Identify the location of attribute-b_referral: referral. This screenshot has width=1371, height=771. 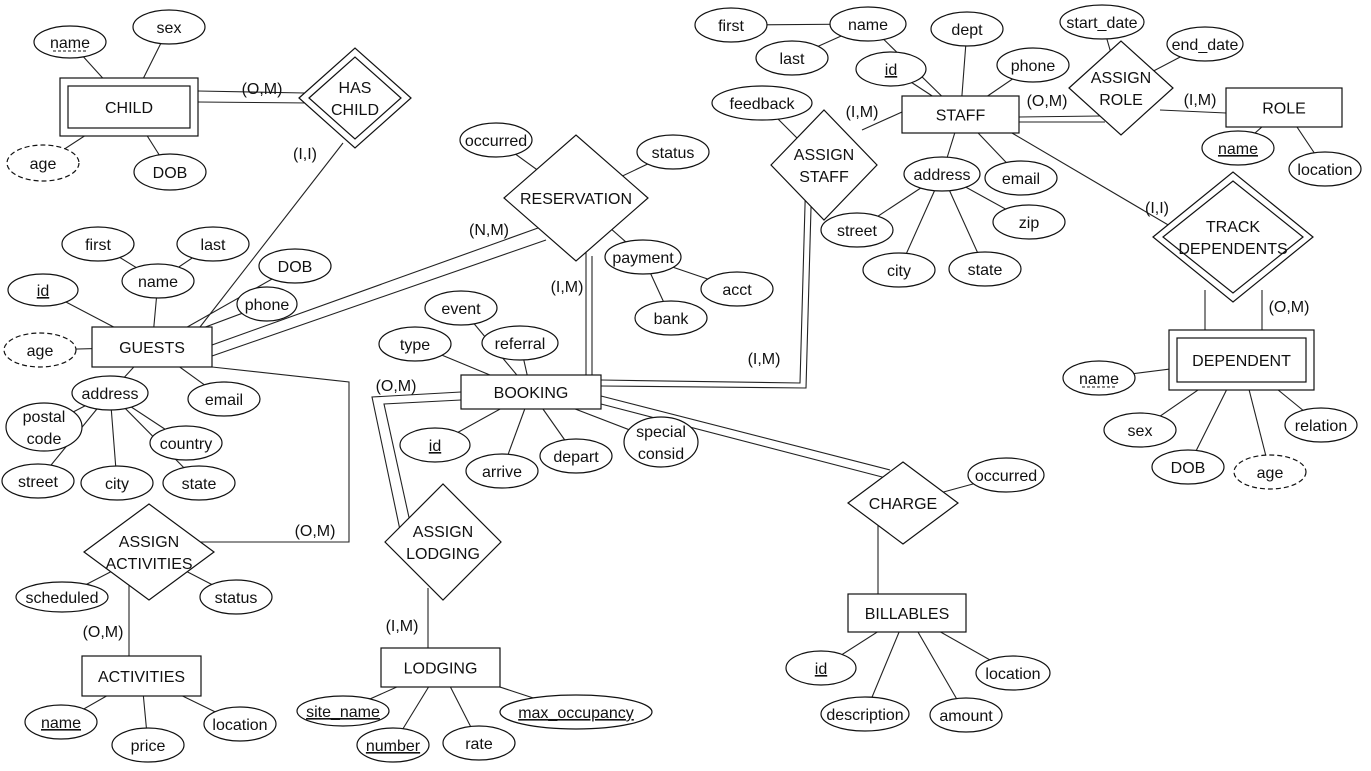
(520, 343).